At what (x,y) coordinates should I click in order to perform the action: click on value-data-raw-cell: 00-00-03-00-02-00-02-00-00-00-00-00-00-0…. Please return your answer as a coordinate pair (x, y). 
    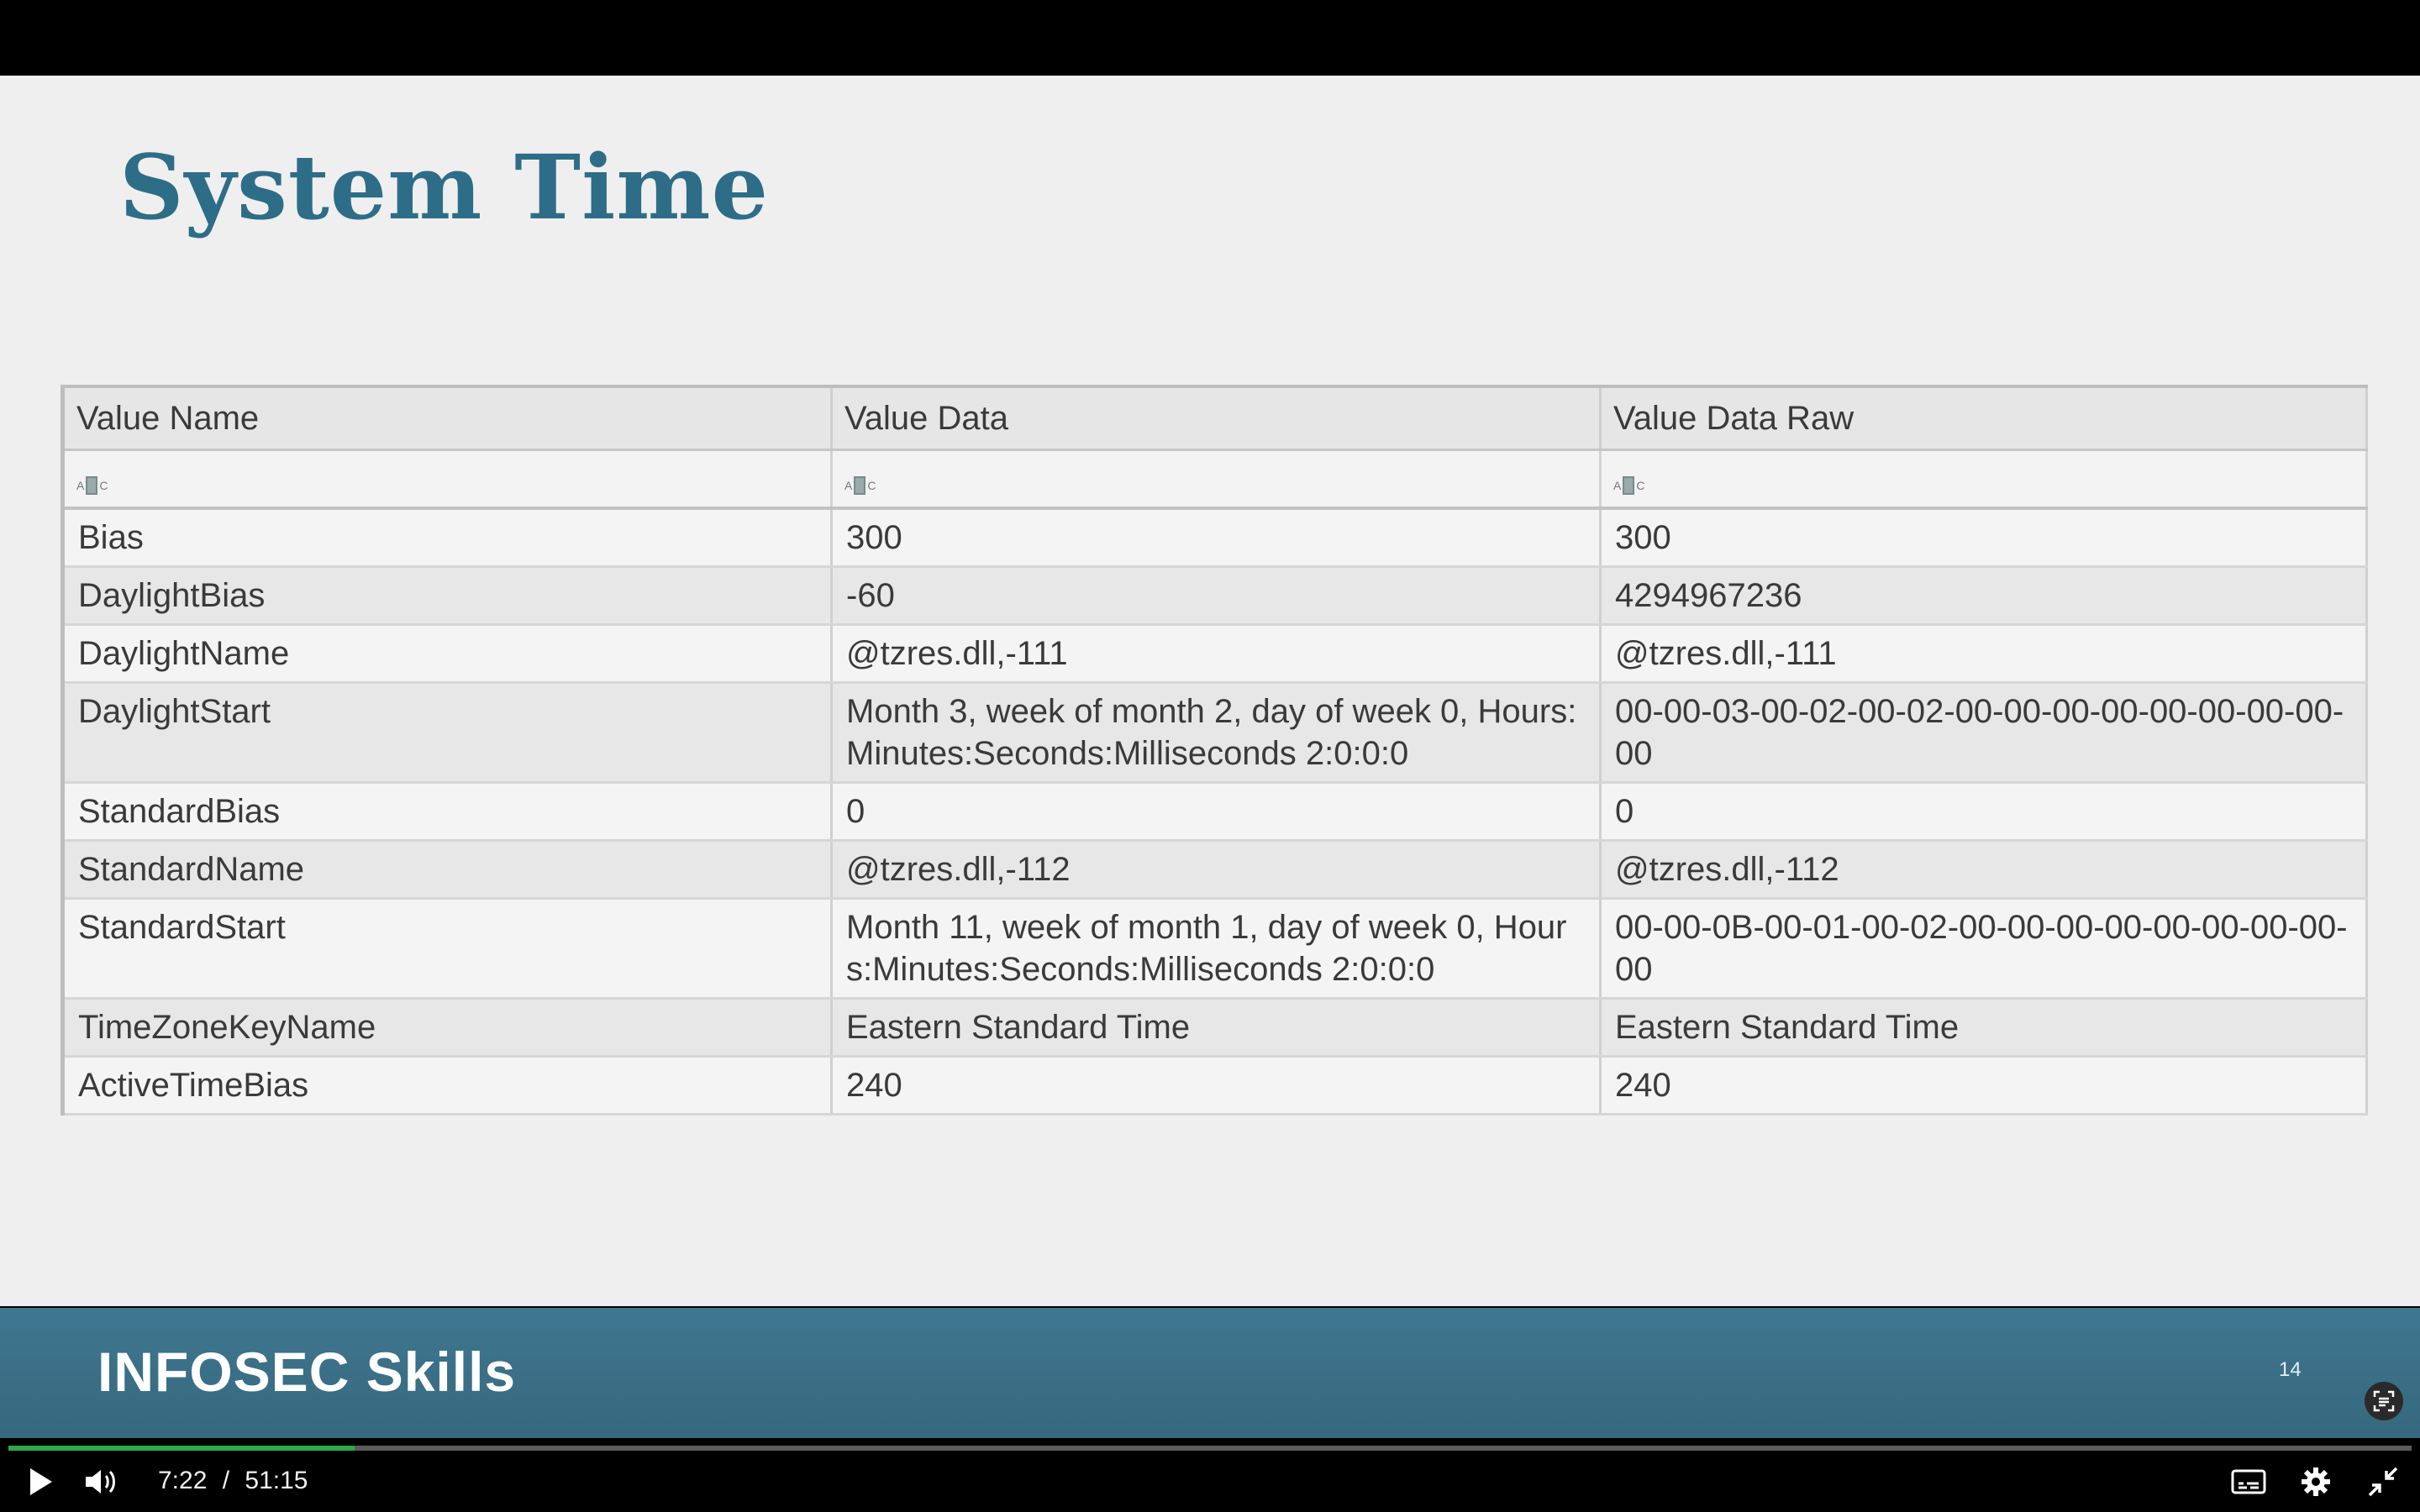
    Looking at the image, I should click on (1984, 733).